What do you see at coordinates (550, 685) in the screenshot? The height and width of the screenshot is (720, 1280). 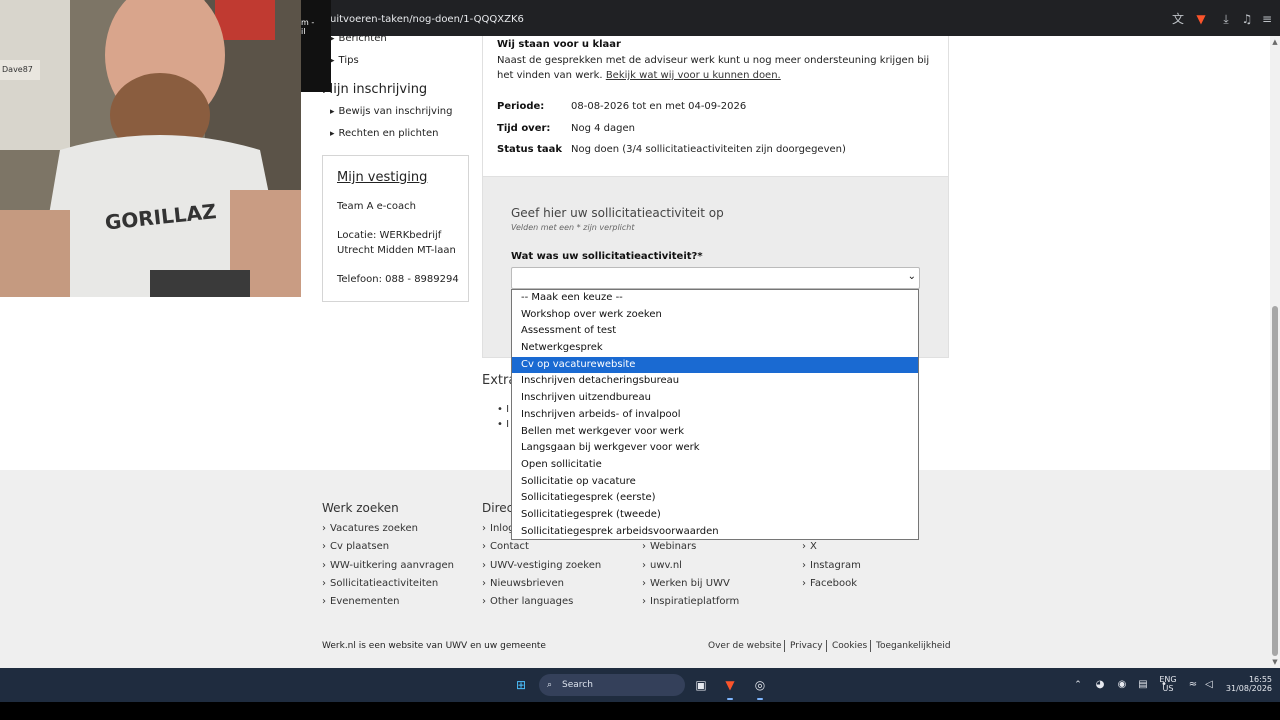 I see `search-icon: ⌕` at bounding box center [550, 685].